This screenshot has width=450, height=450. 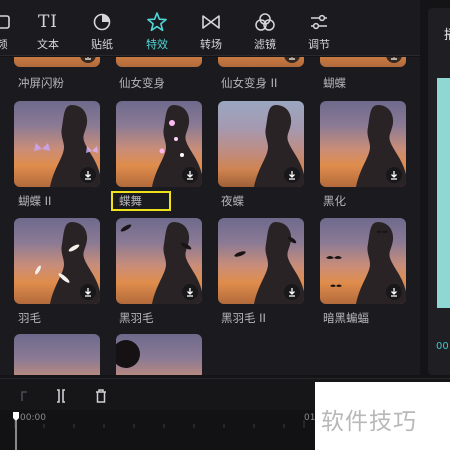 I want to click on delete-icon, so click(x=101, y=396).